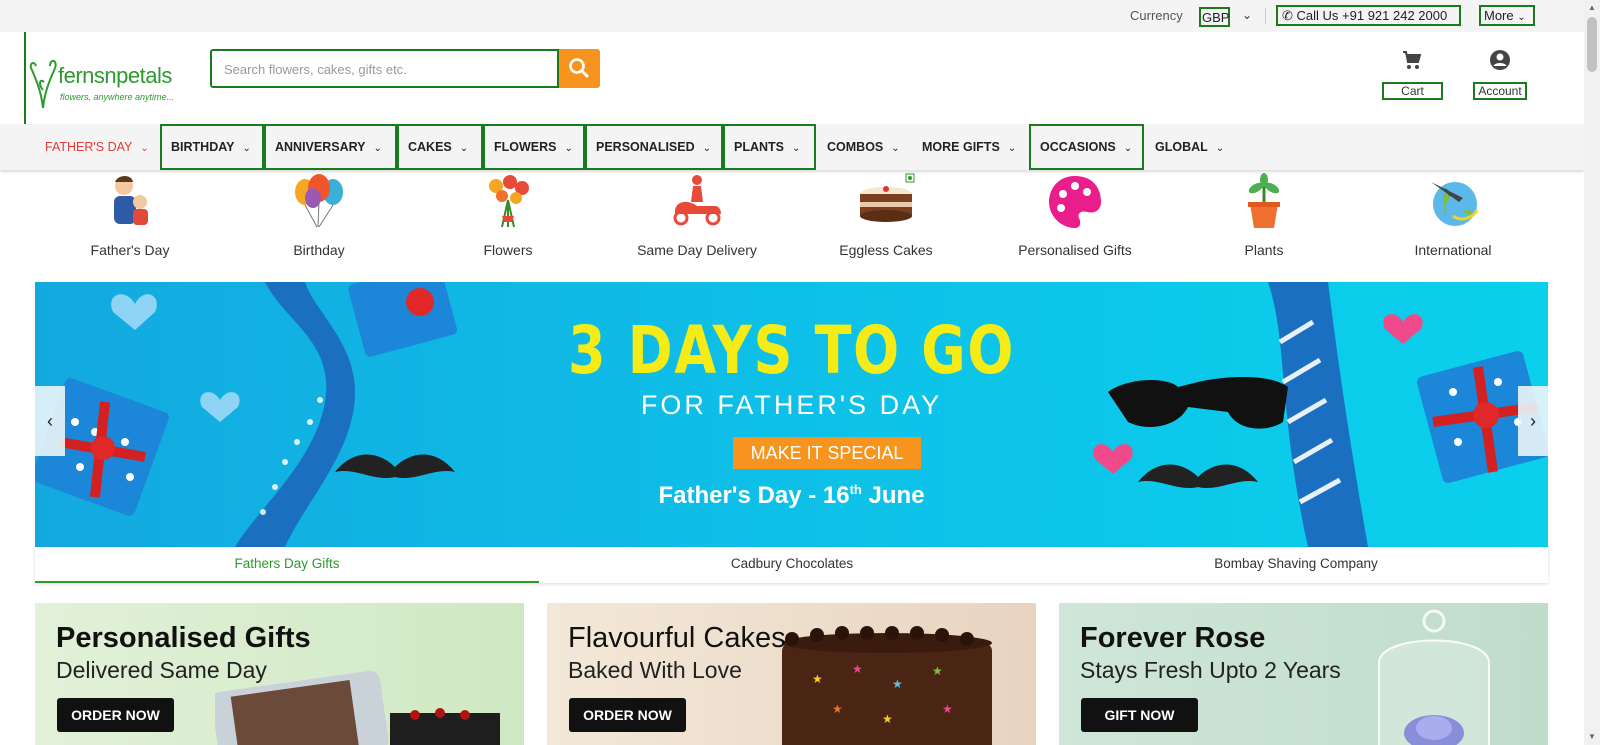 The image size is (1600, 745). I want to click on page-scrollbar: ▲ ▼, so click(1592, 372).